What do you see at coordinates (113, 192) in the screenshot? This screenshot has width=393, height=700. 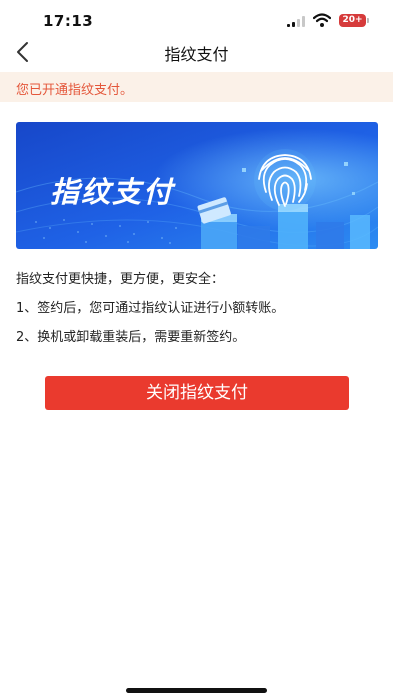 I see `banner-title: 指纹支付` at bounding box center [113, 192].